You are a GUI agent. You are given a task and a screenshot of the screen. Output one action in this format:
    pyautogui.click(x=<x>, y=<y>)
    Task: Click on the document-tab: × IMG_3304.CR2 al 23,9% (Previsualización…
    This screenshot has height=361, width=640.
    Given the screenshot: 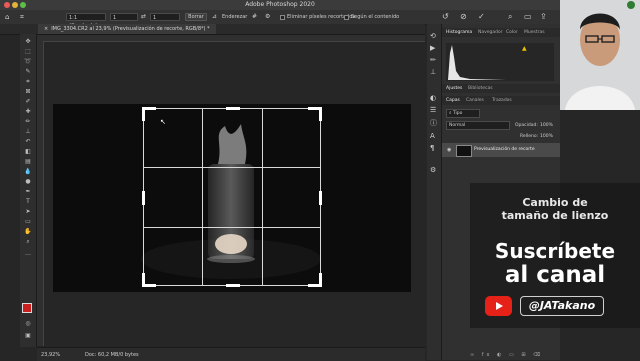 What is the action you would take?
    pyautogui.click(x=127, y=29)
    